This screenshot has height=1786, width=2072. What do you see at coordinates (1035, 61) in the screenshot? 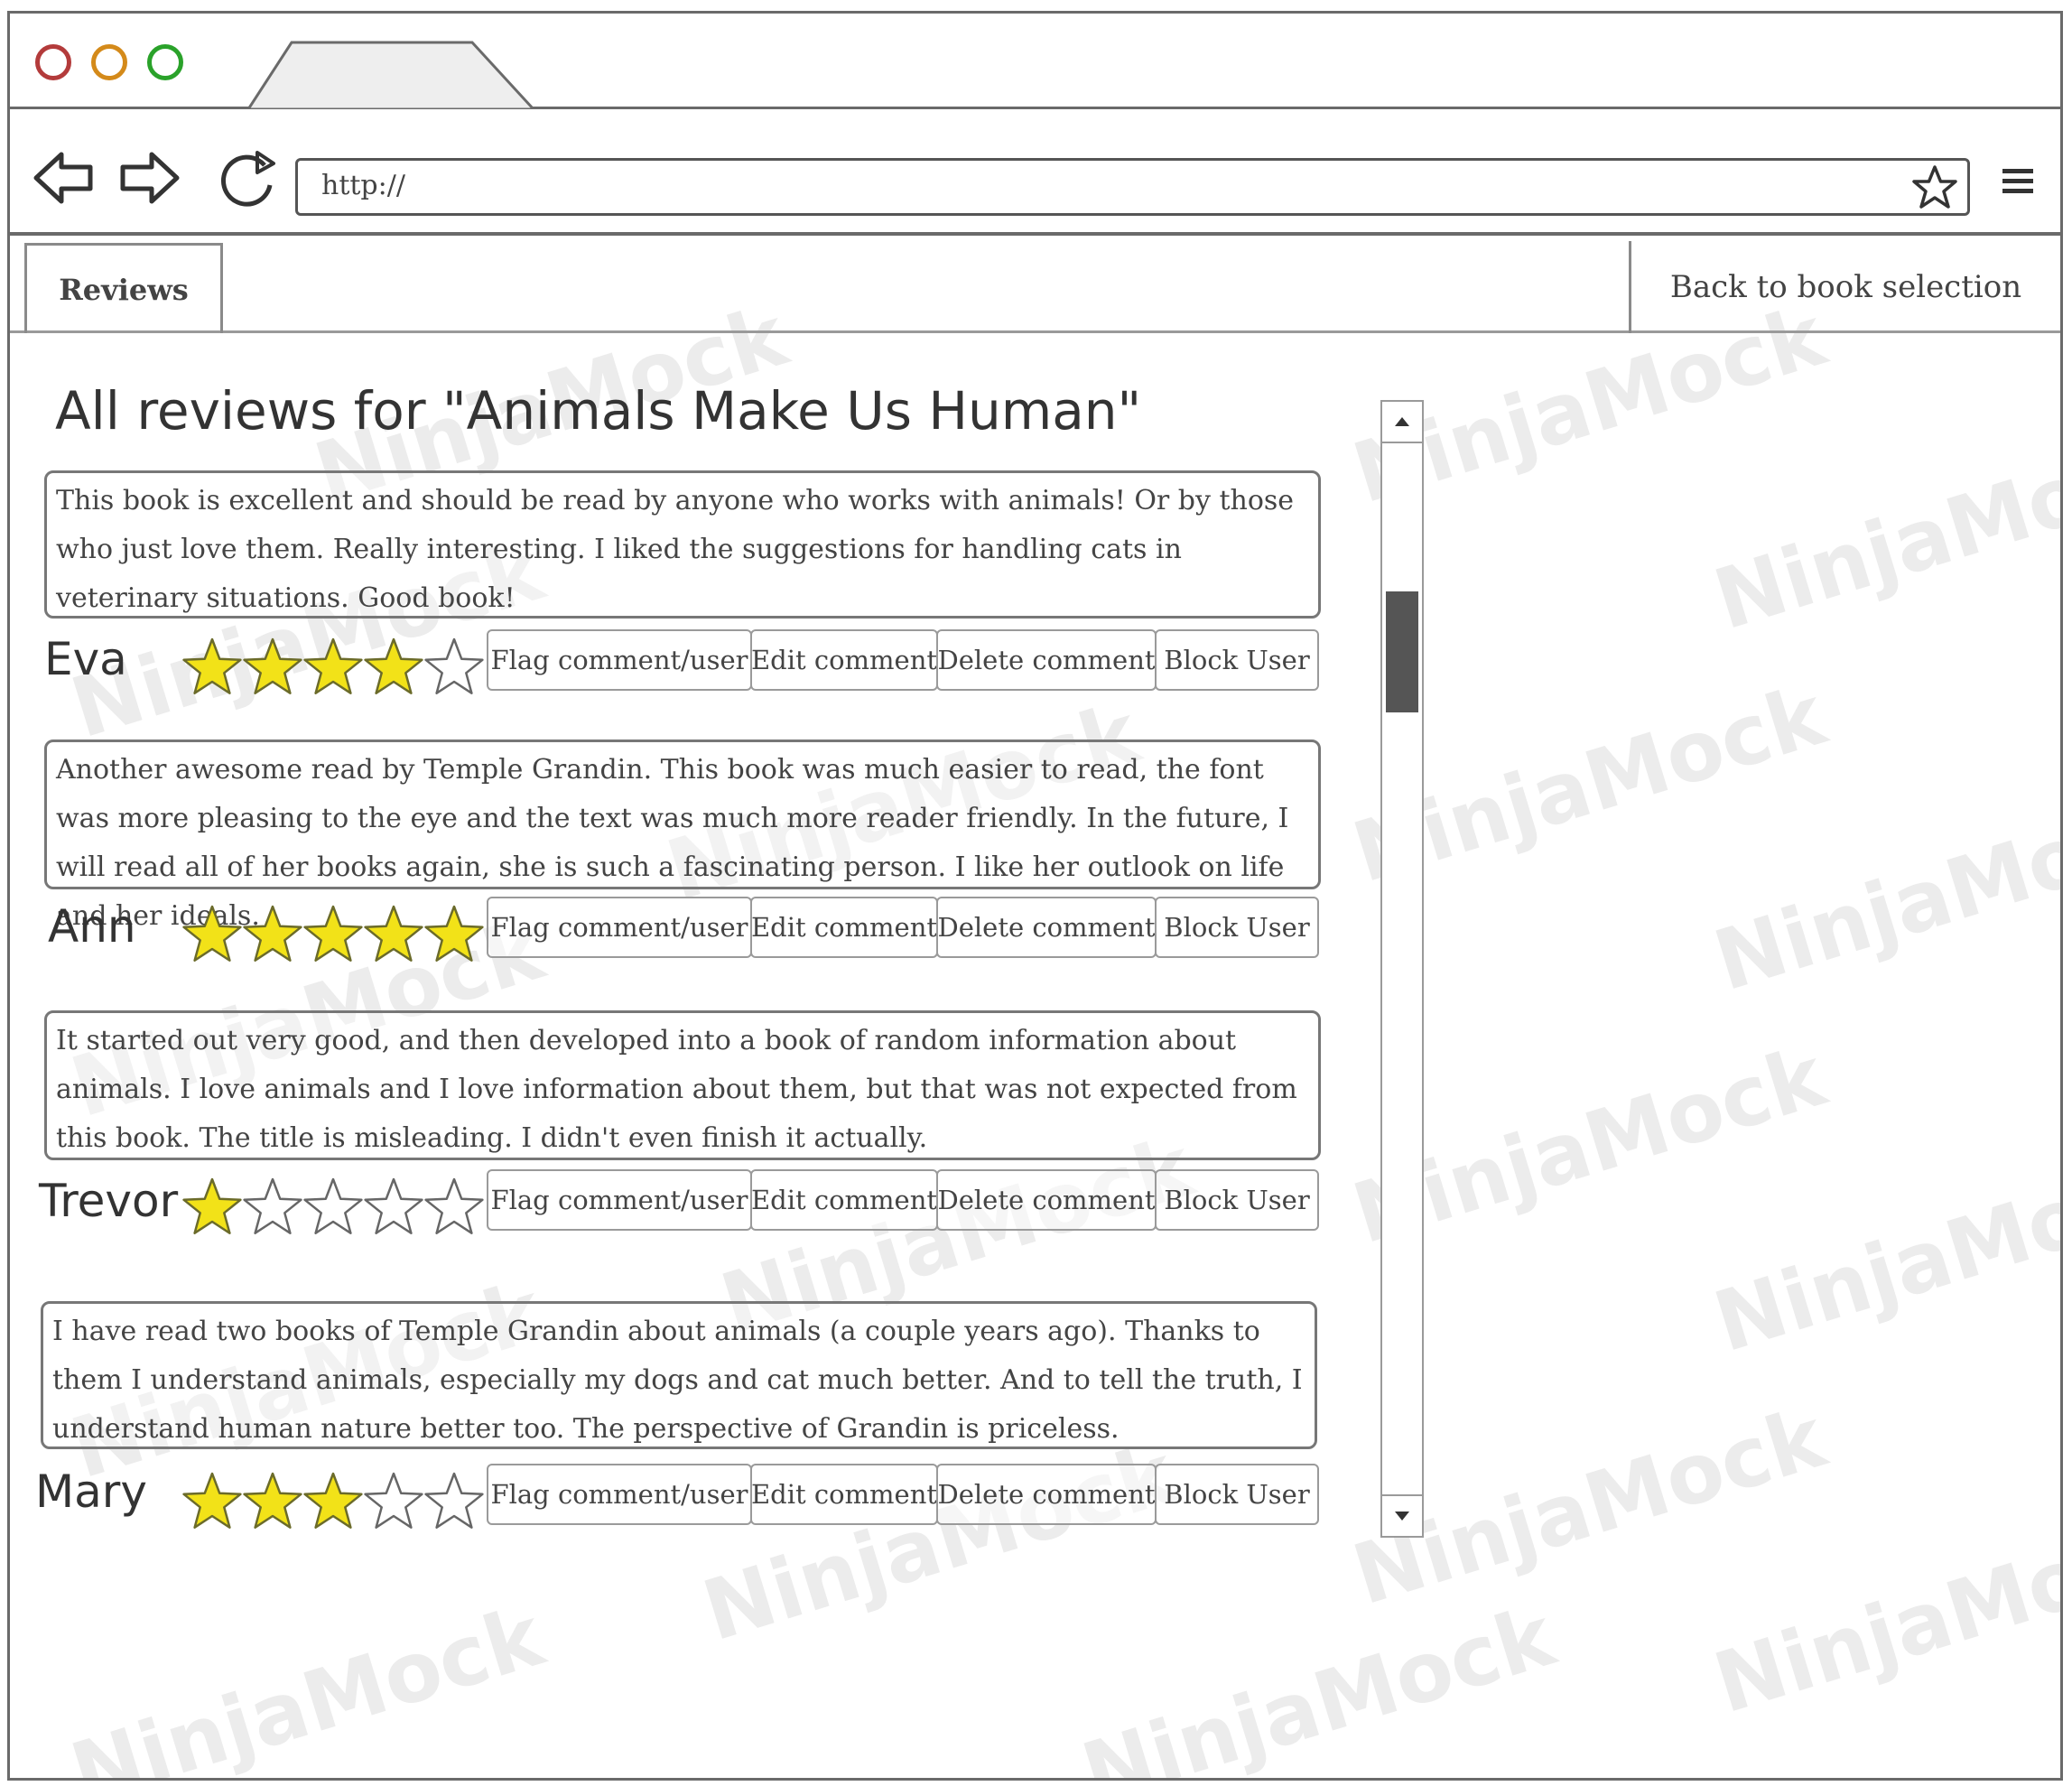
I see `browser-titlebar` at bounding box center [1035, 61].